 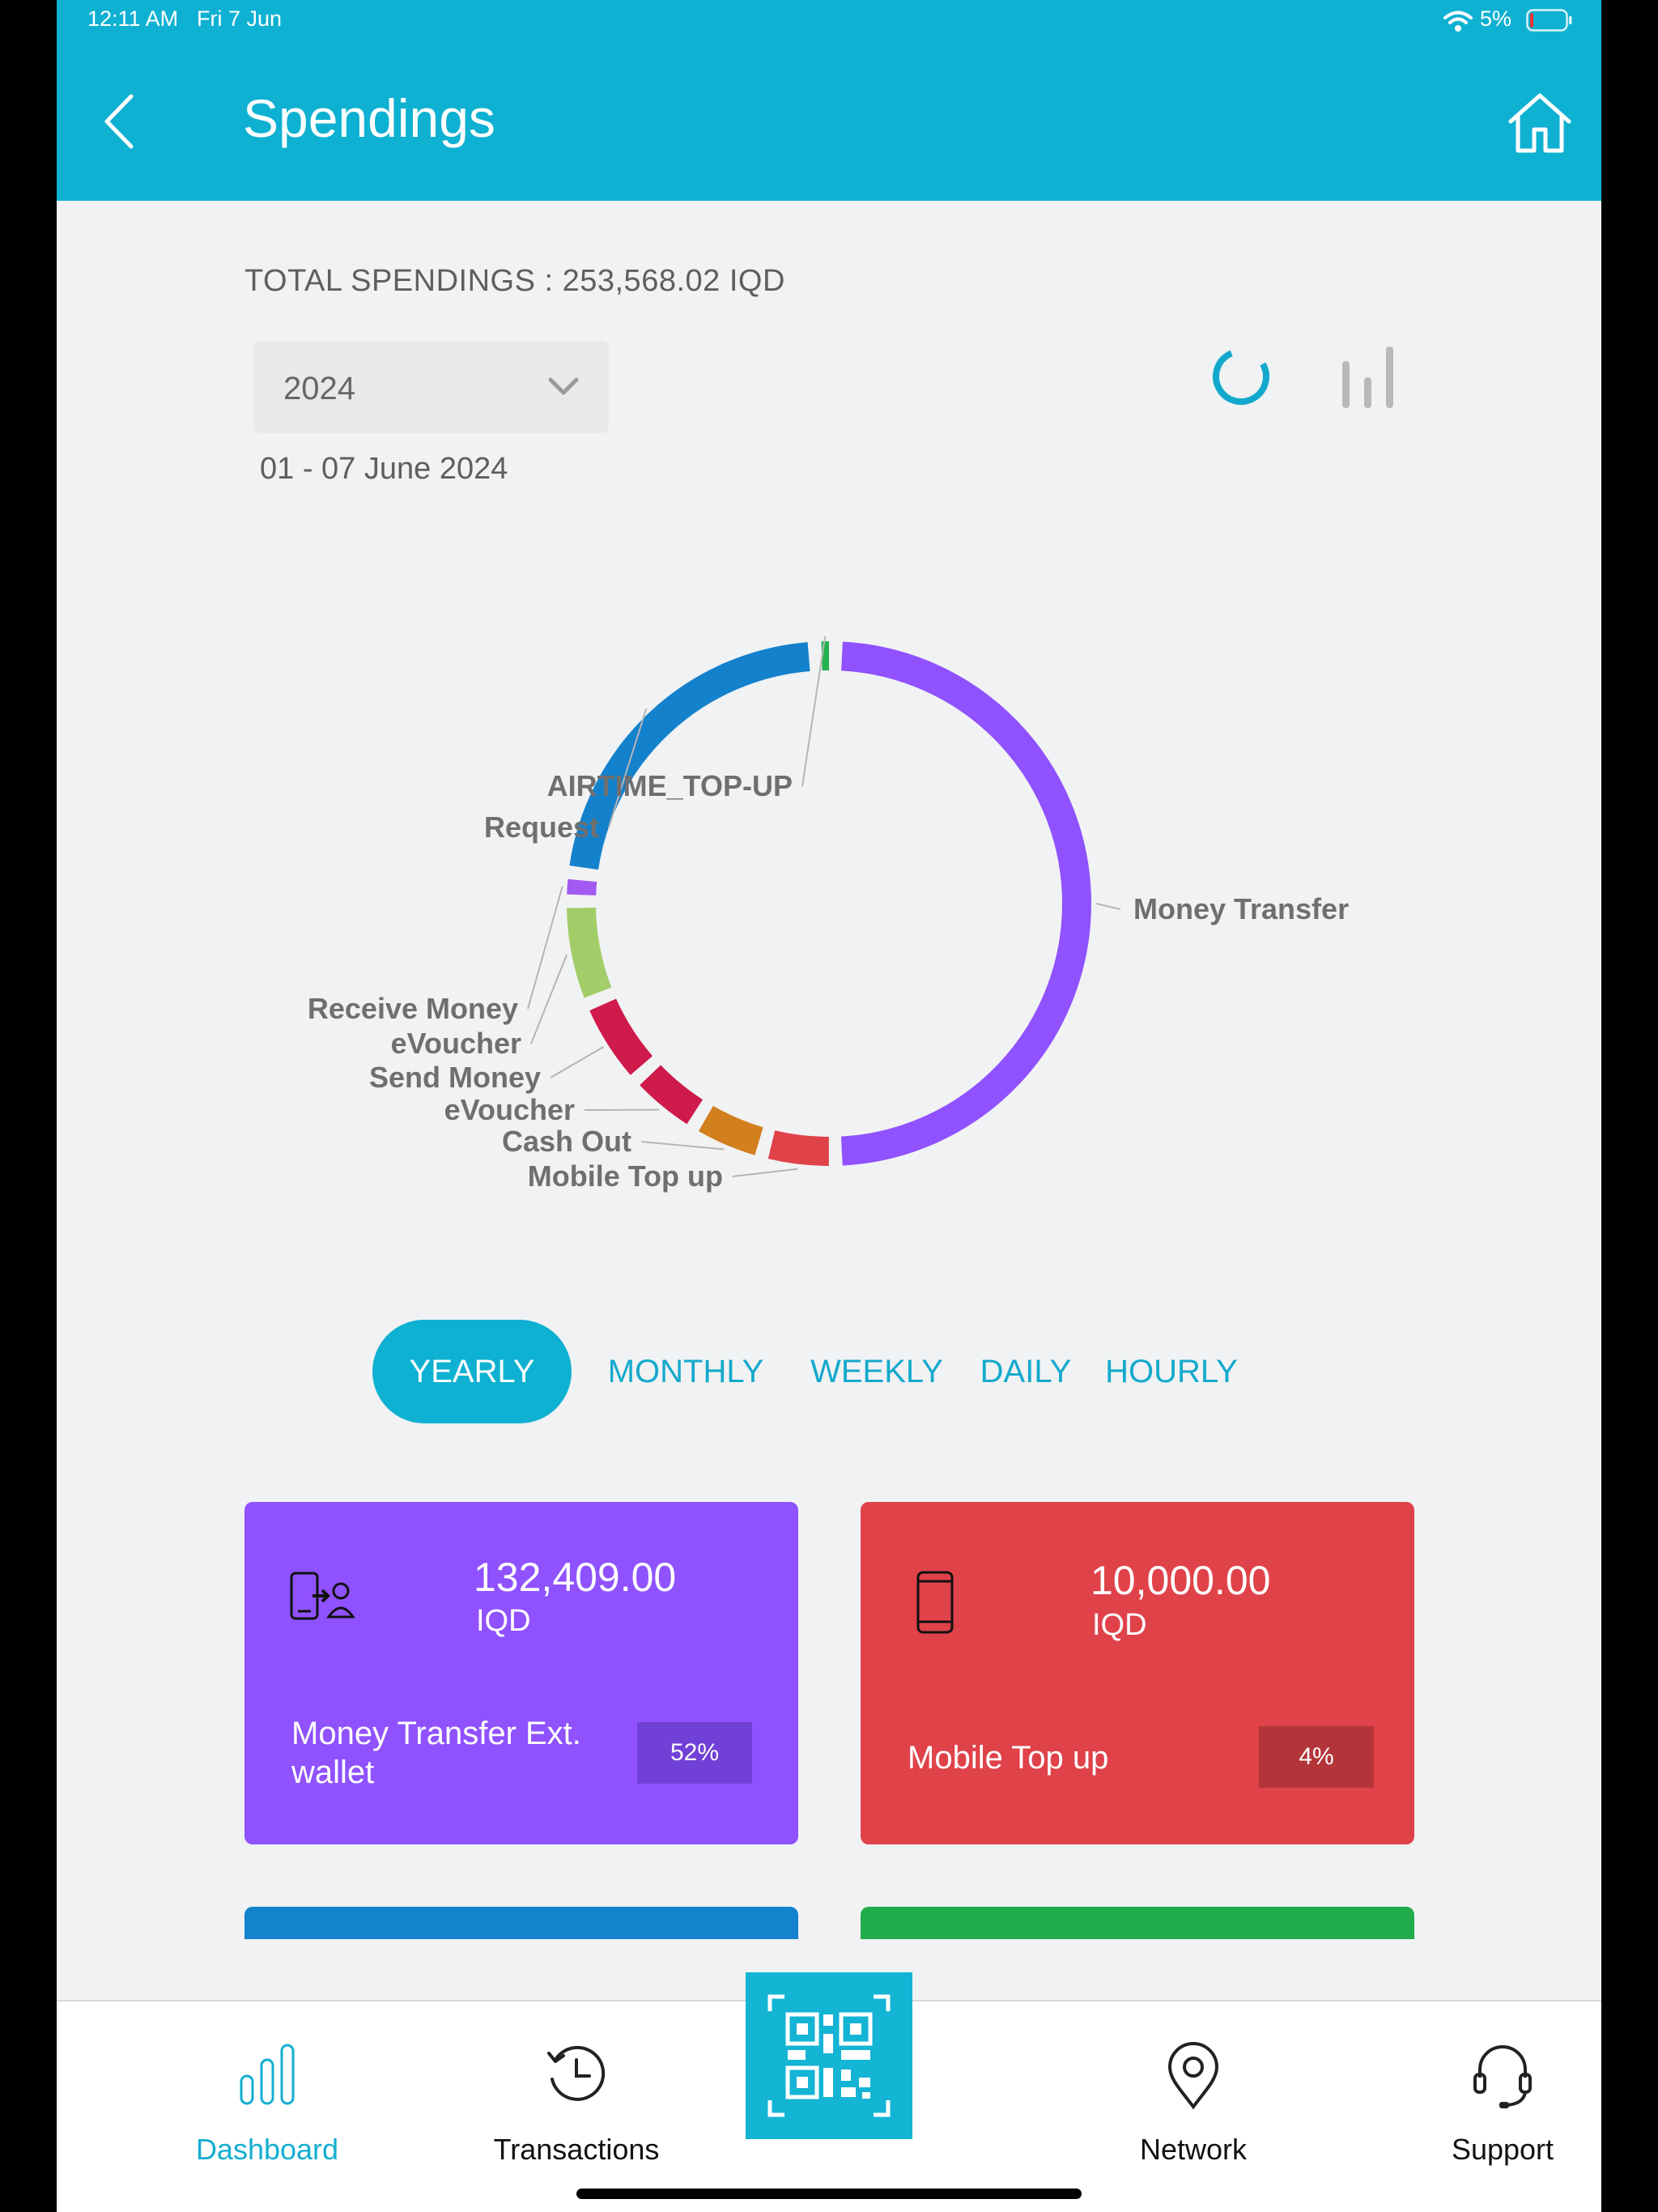 I want to click on status-date: Fri 7 Jun, so click(x=240, y=19).